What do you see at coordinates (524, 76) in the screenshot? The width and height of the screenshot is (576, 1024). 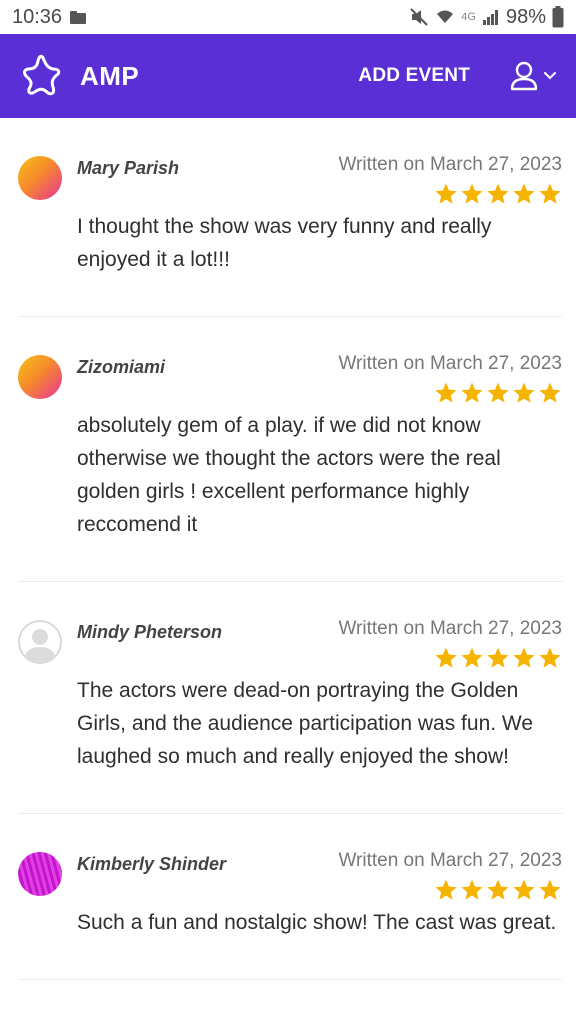 I see `user-icon` at bounding box center [524, 76].